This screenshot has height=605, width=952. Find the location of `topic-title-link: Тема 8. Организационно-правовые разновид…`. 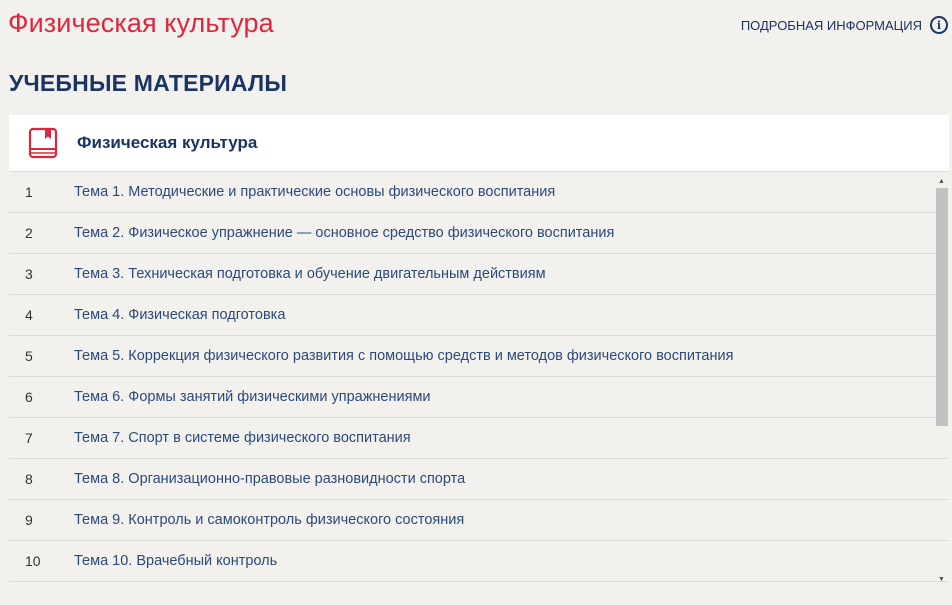

topic-title-link: Тема 8. Организационно-правовые разновид… is located at coordinates (269, 479).